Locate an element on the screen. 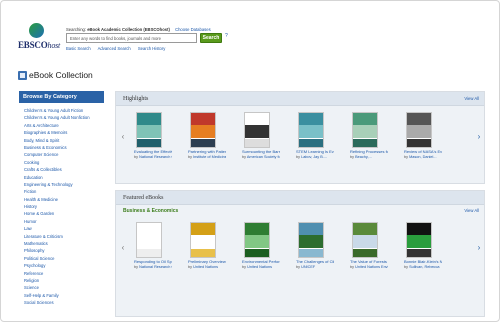 Image resolution: width=500 pixels, height=322 pixels. category-link: Children's & Young Adult Nonfiction is located at coordinates (61, 117).